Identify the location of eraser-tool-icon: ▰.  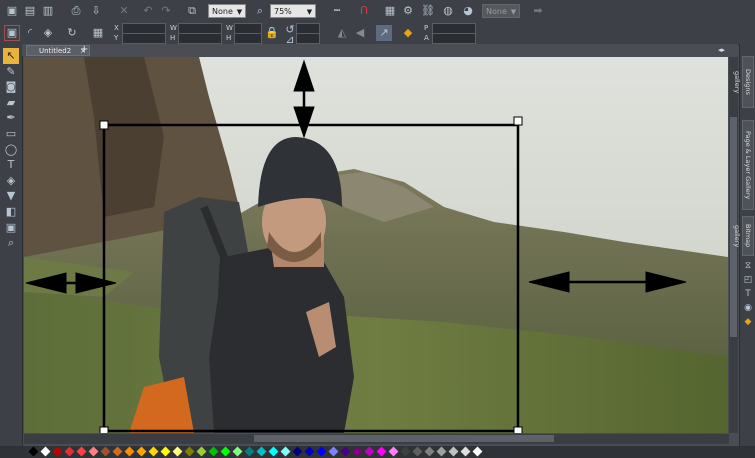
(11, 103).